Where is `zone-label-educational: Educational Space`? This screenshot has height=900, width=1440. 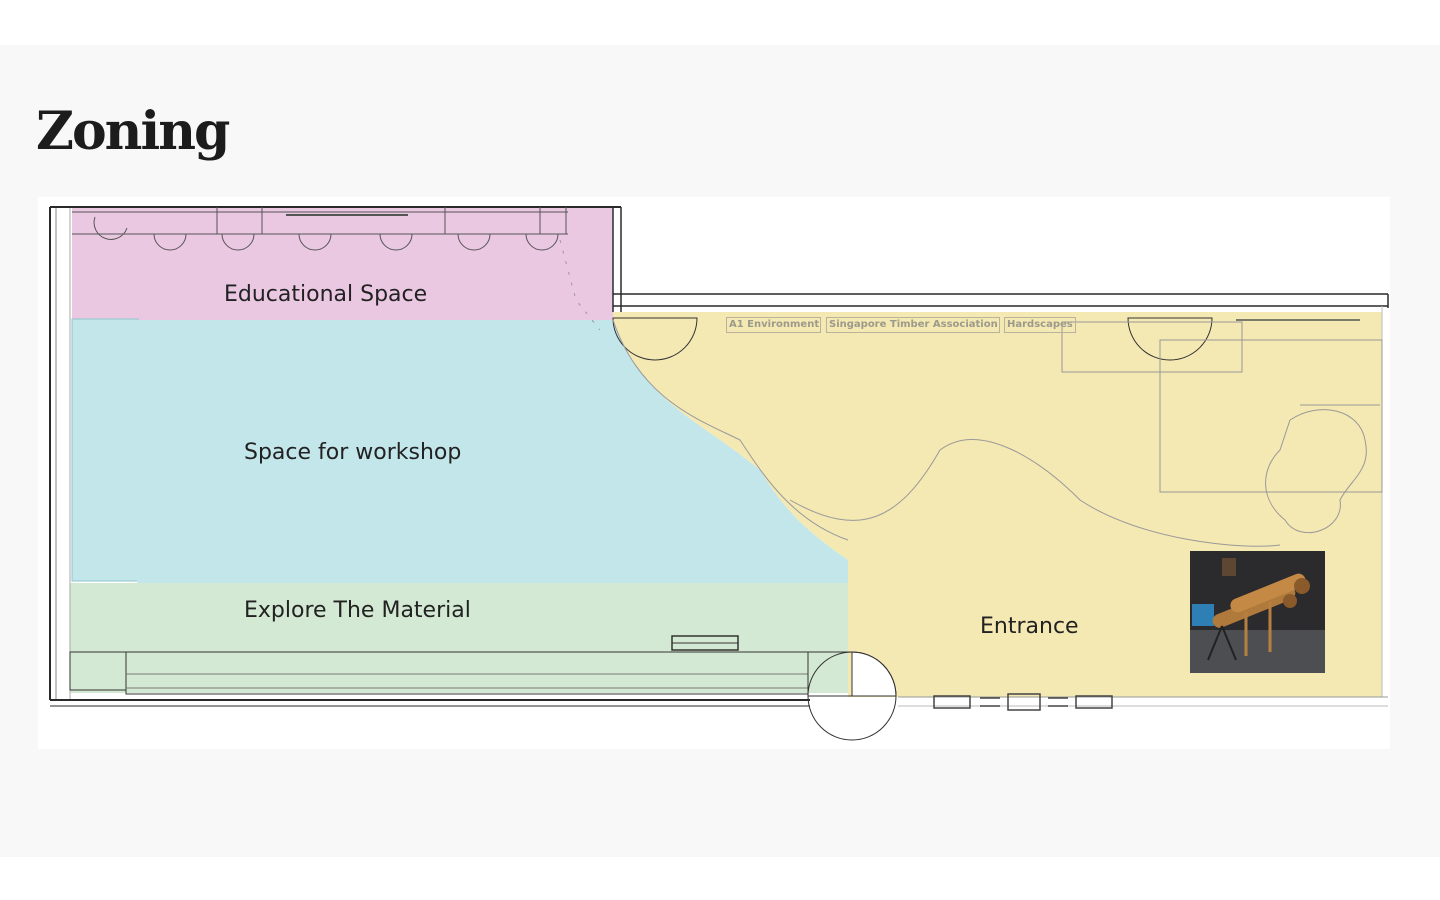 zone-label-educational: Educational Space is located at coordinates (326, 294).